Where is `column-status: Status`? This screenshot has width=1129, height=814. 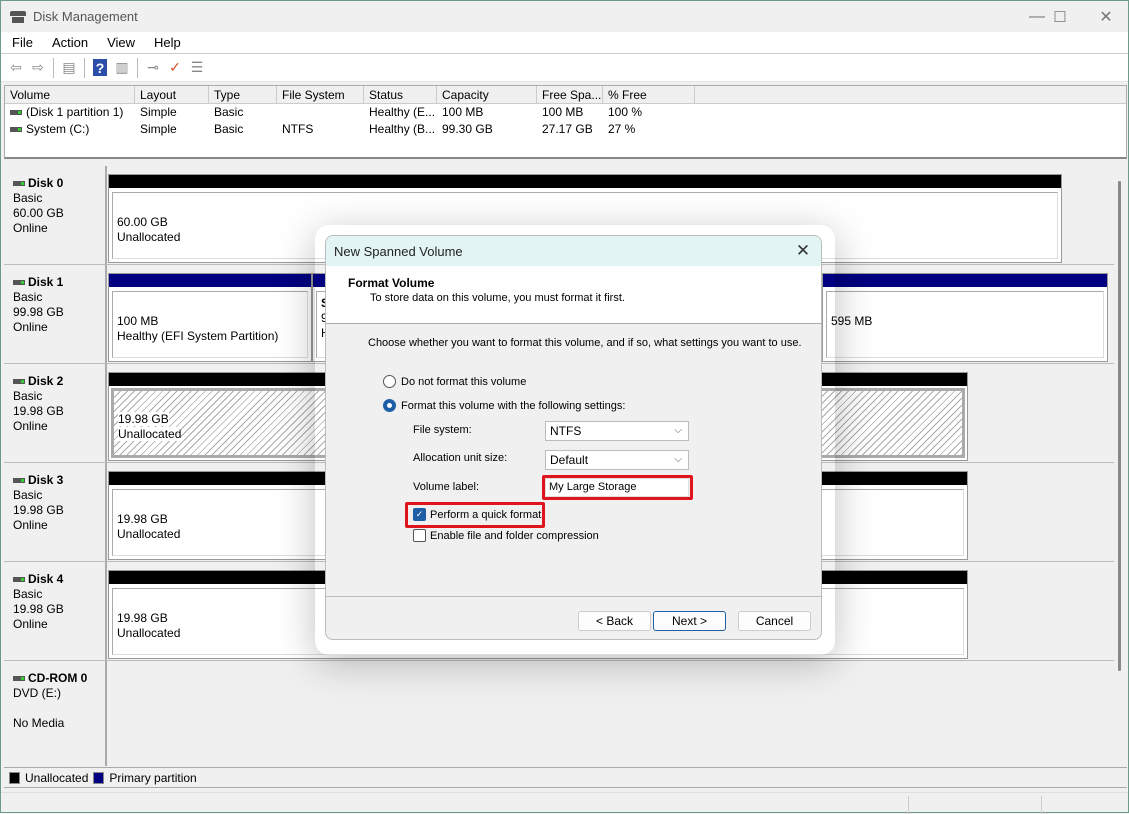
column-status: Status is located at coordinates (400, 94).